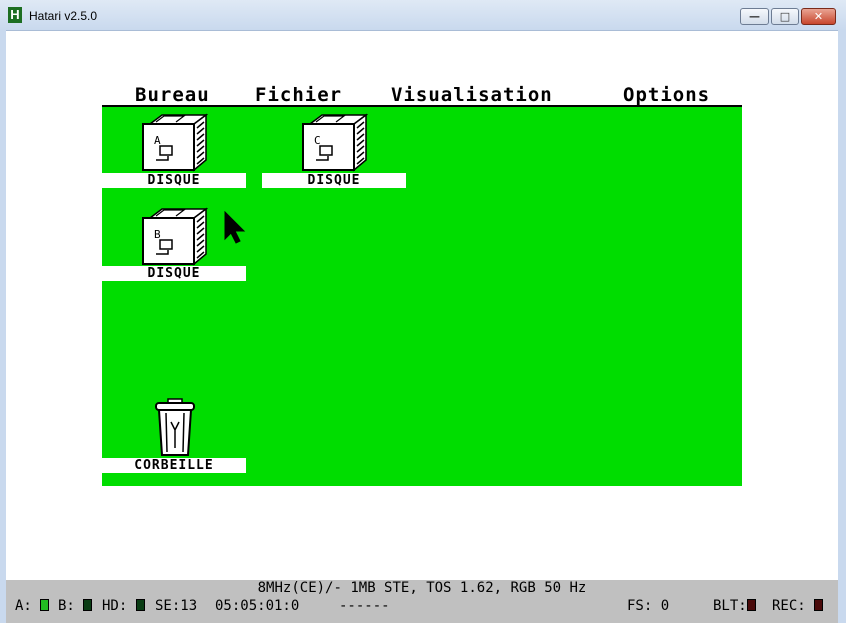 The width and height of the screenshot is (846, 623). Describe the element at coordinates (842, 326) in the screenshot. I see `window-frame-right` at that location.